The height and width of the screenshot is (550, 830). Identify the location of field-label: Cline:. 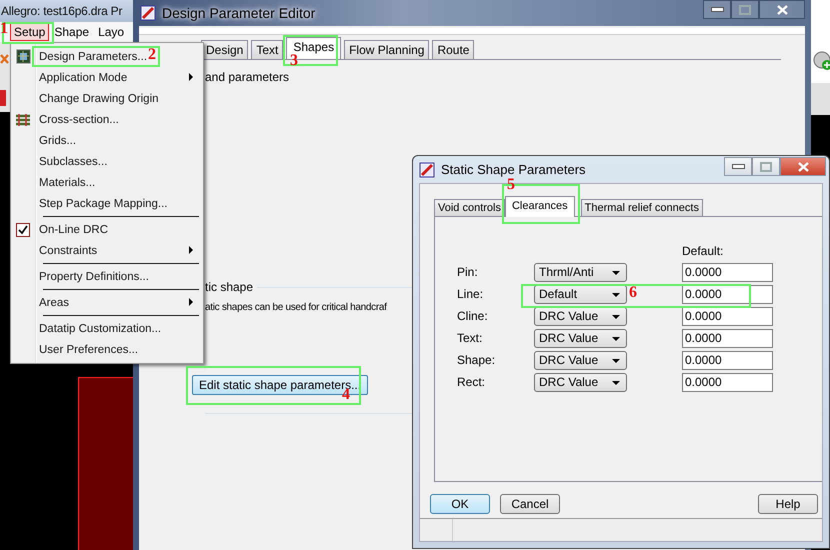
(473, 316).